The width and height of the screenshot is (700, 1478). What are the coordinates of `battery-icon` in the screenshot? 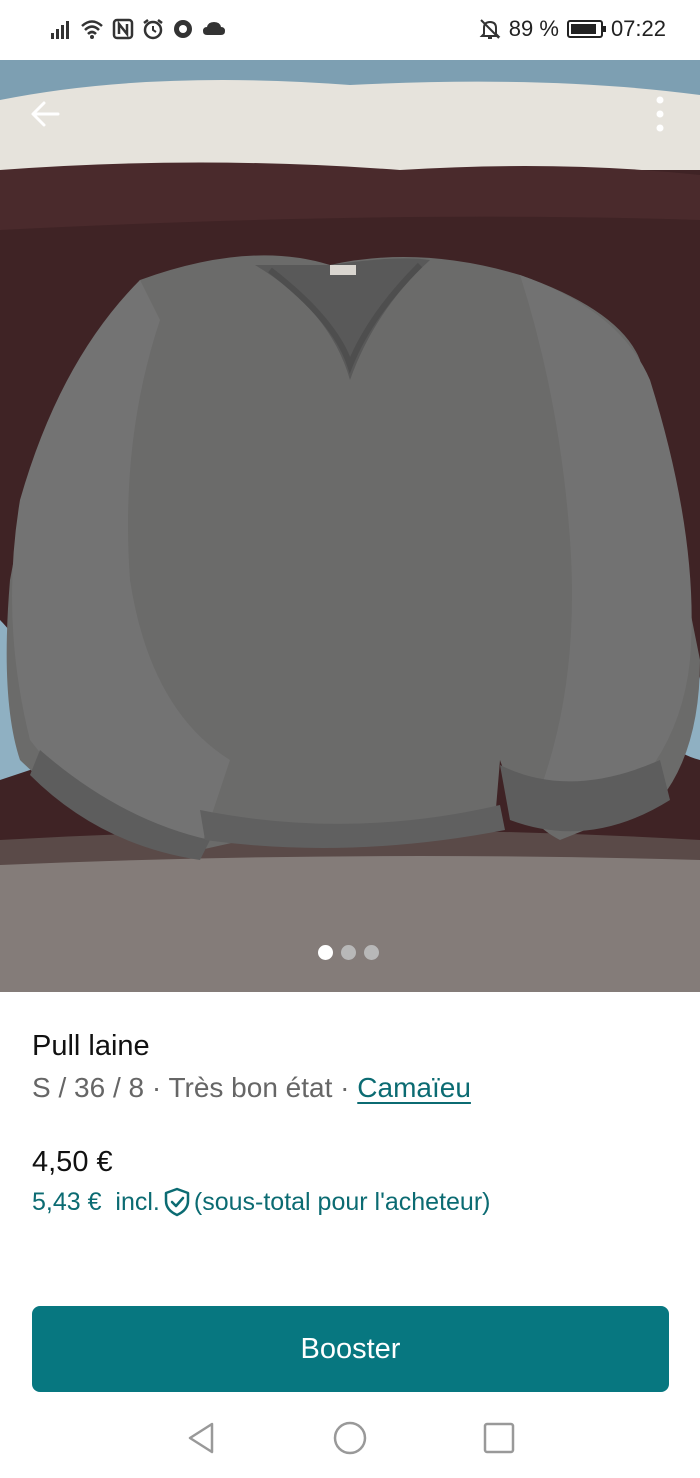 It's located at (586, 29).